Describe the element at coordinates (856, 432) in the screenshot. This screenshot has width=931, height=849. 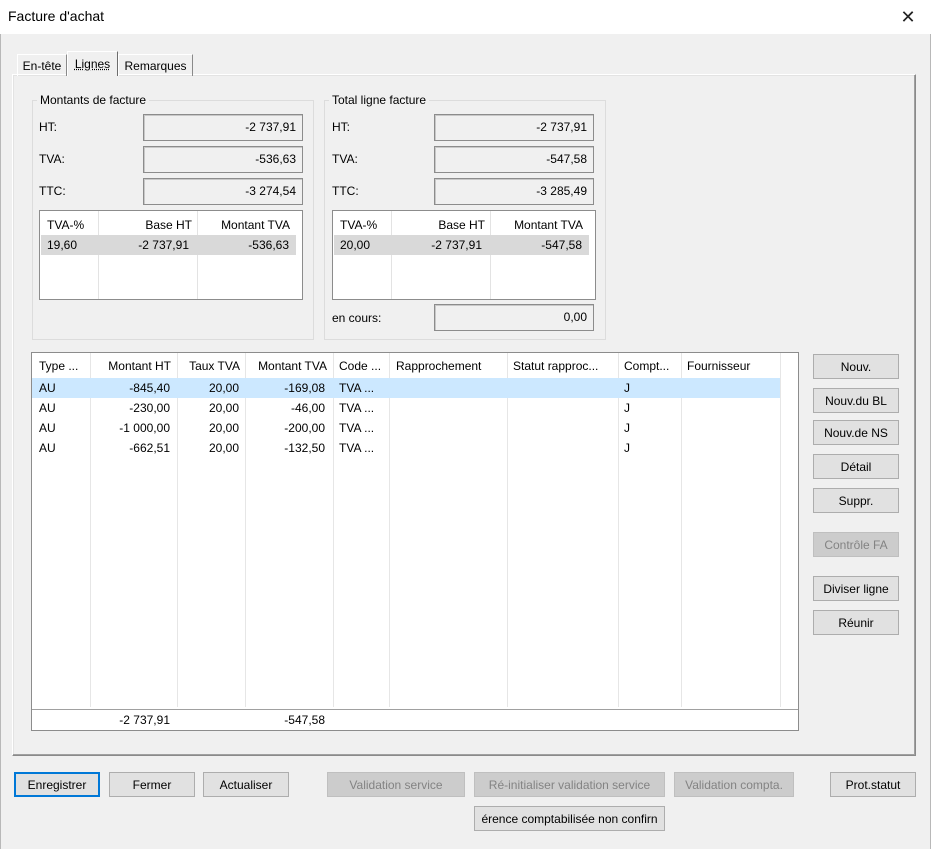
I see `new-from-ns-button: Nouv.de NS` at that location.